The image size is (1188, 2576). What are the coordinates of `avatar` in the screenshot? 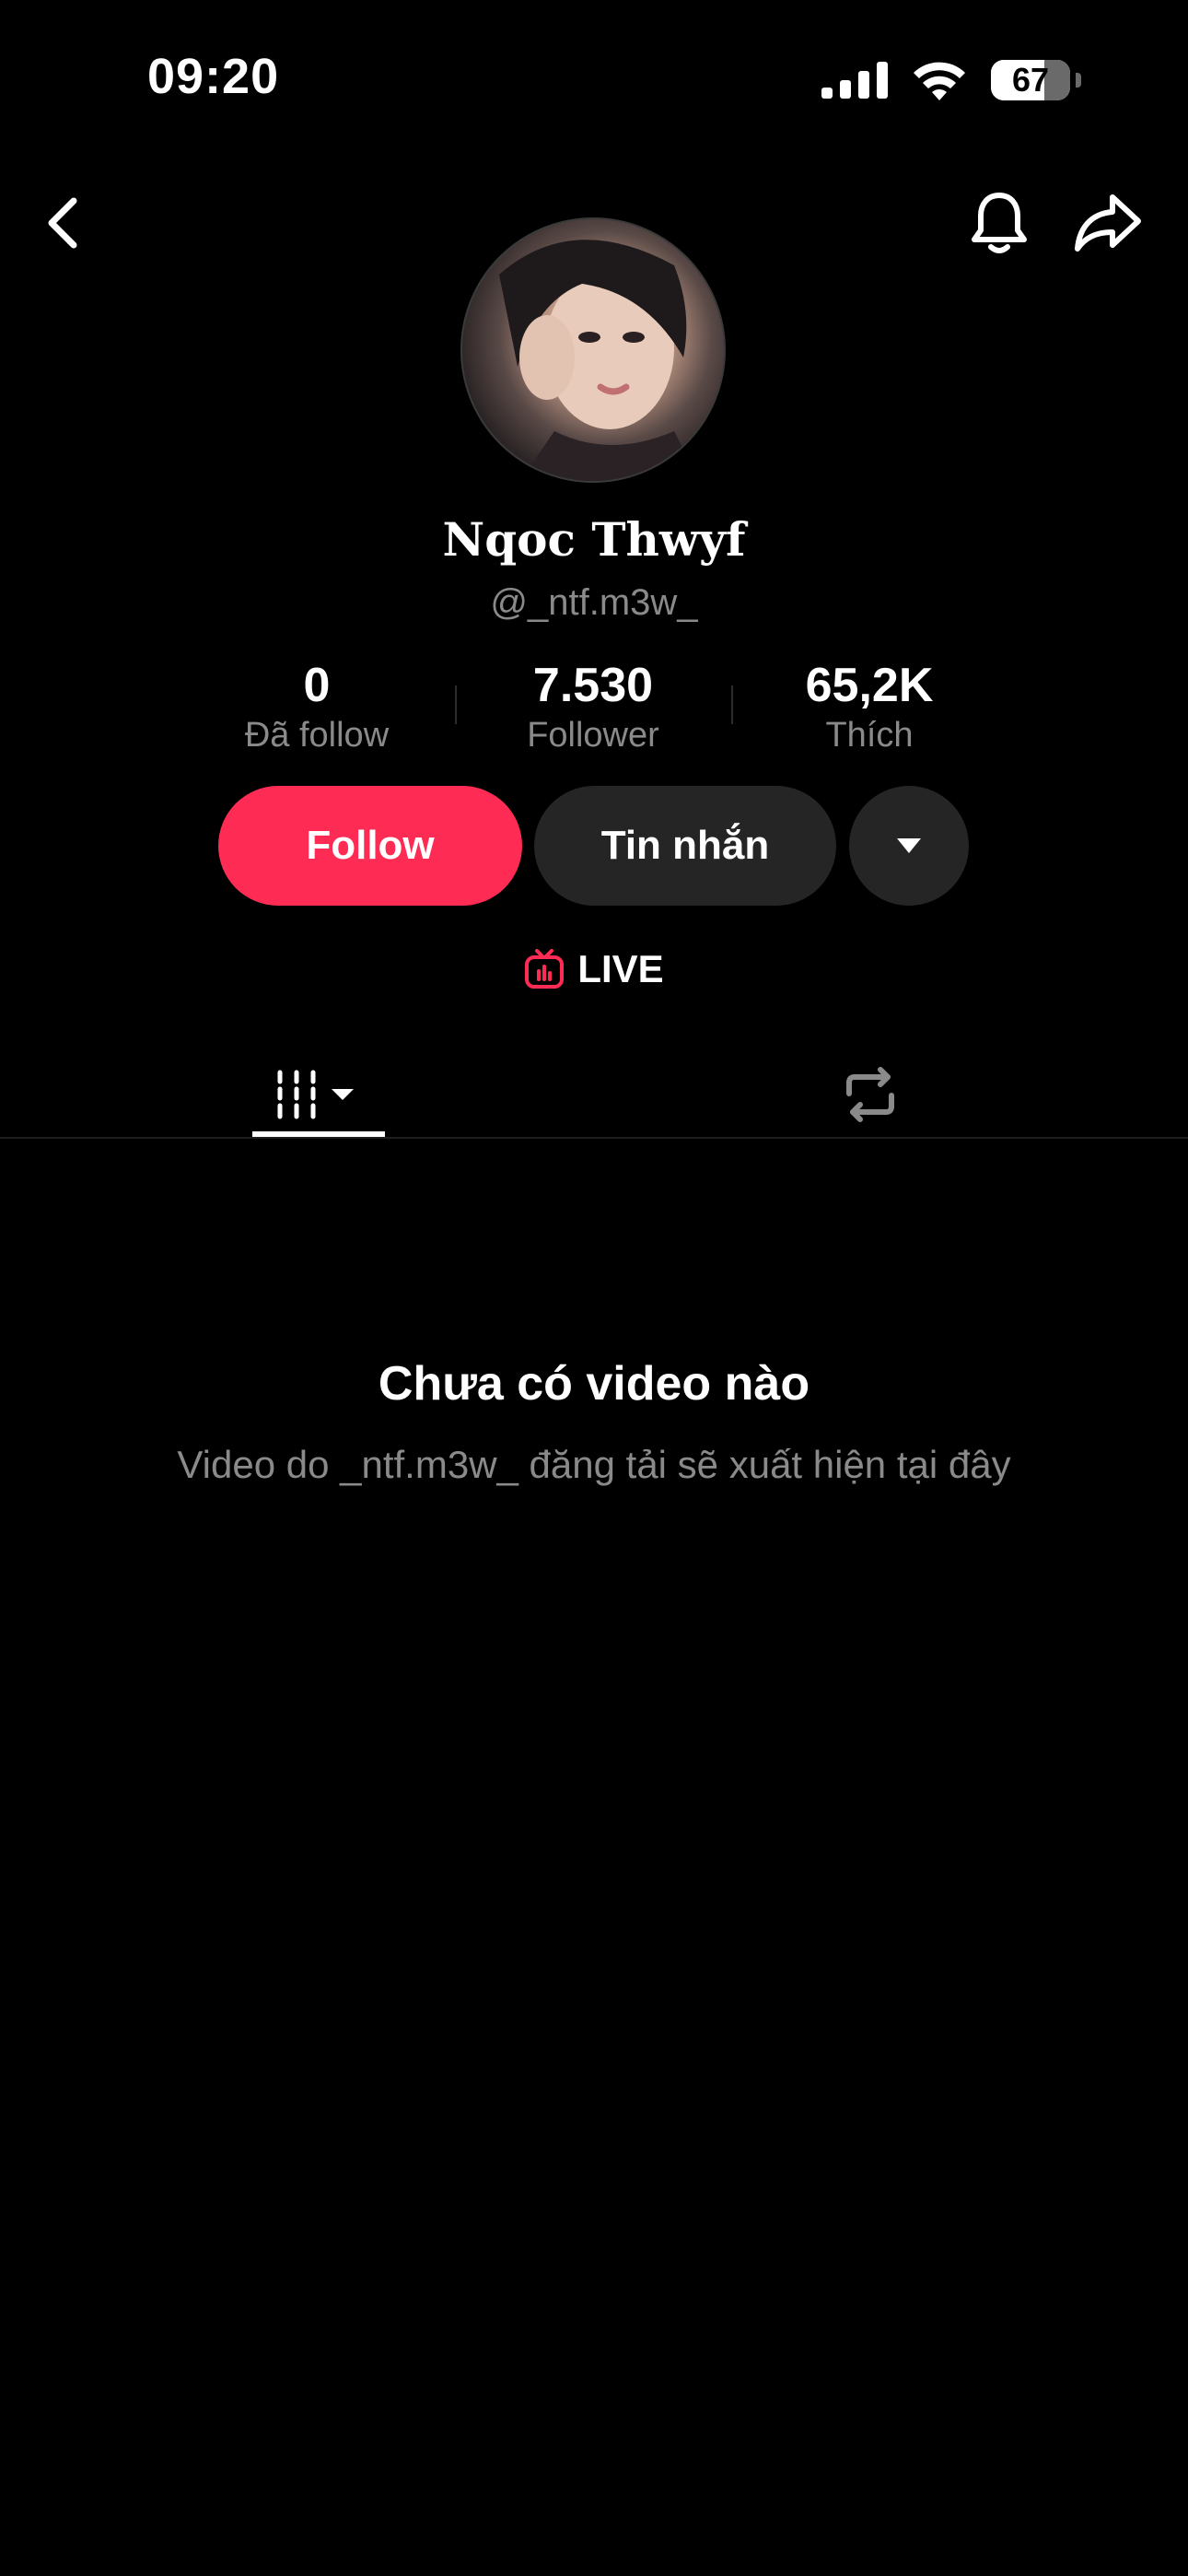 It's located at (593, 350).